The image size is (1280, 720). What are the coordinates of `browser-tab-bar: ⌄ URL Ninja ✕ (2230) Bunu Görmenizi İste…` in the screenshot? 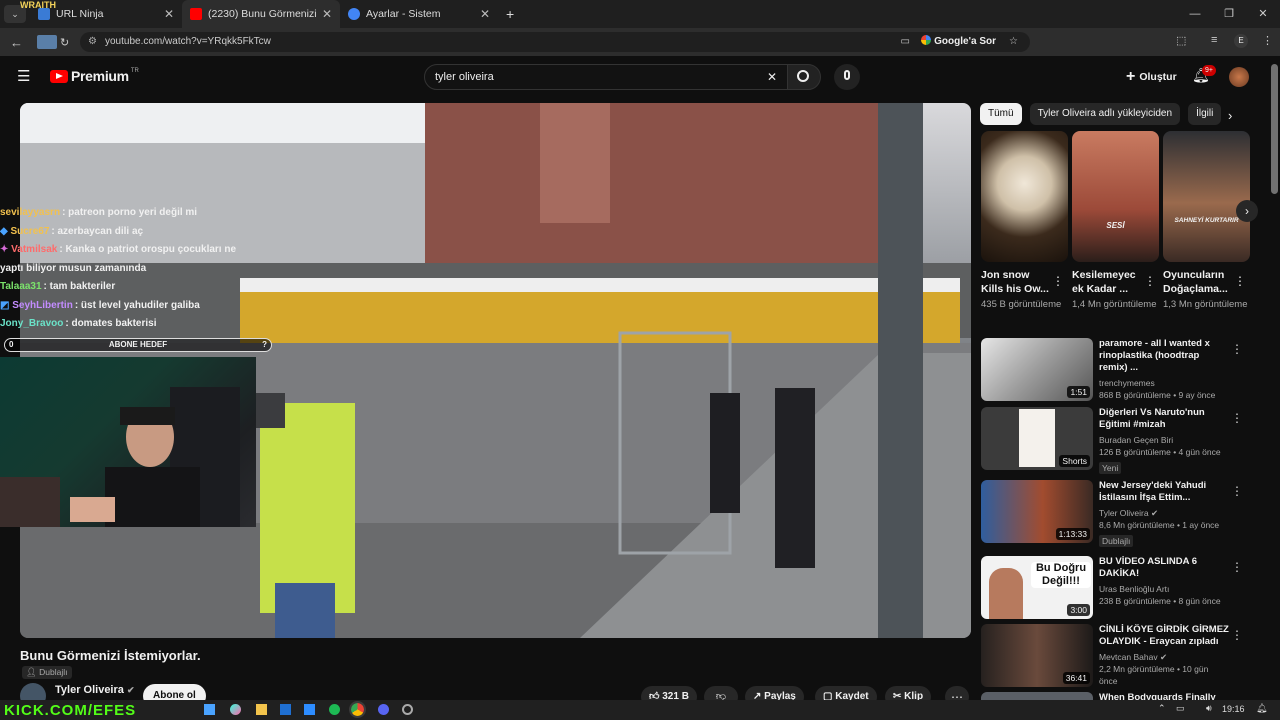 It's located at (640, 14).